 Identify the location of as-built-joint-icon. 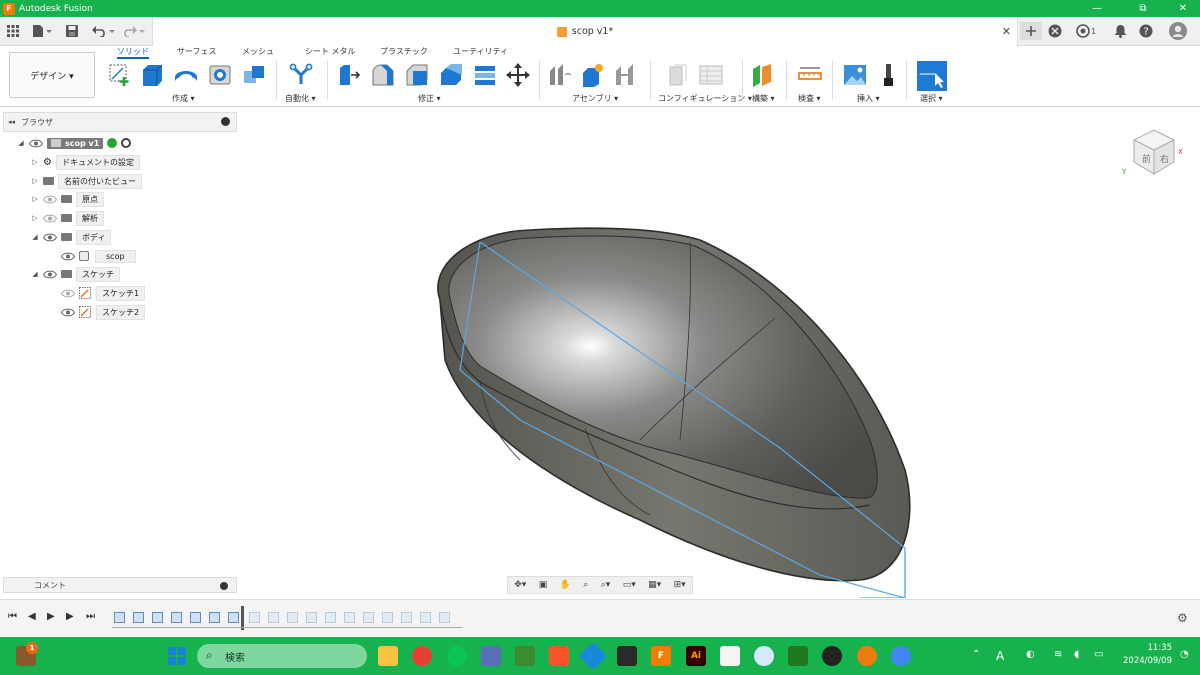
(626, 75).